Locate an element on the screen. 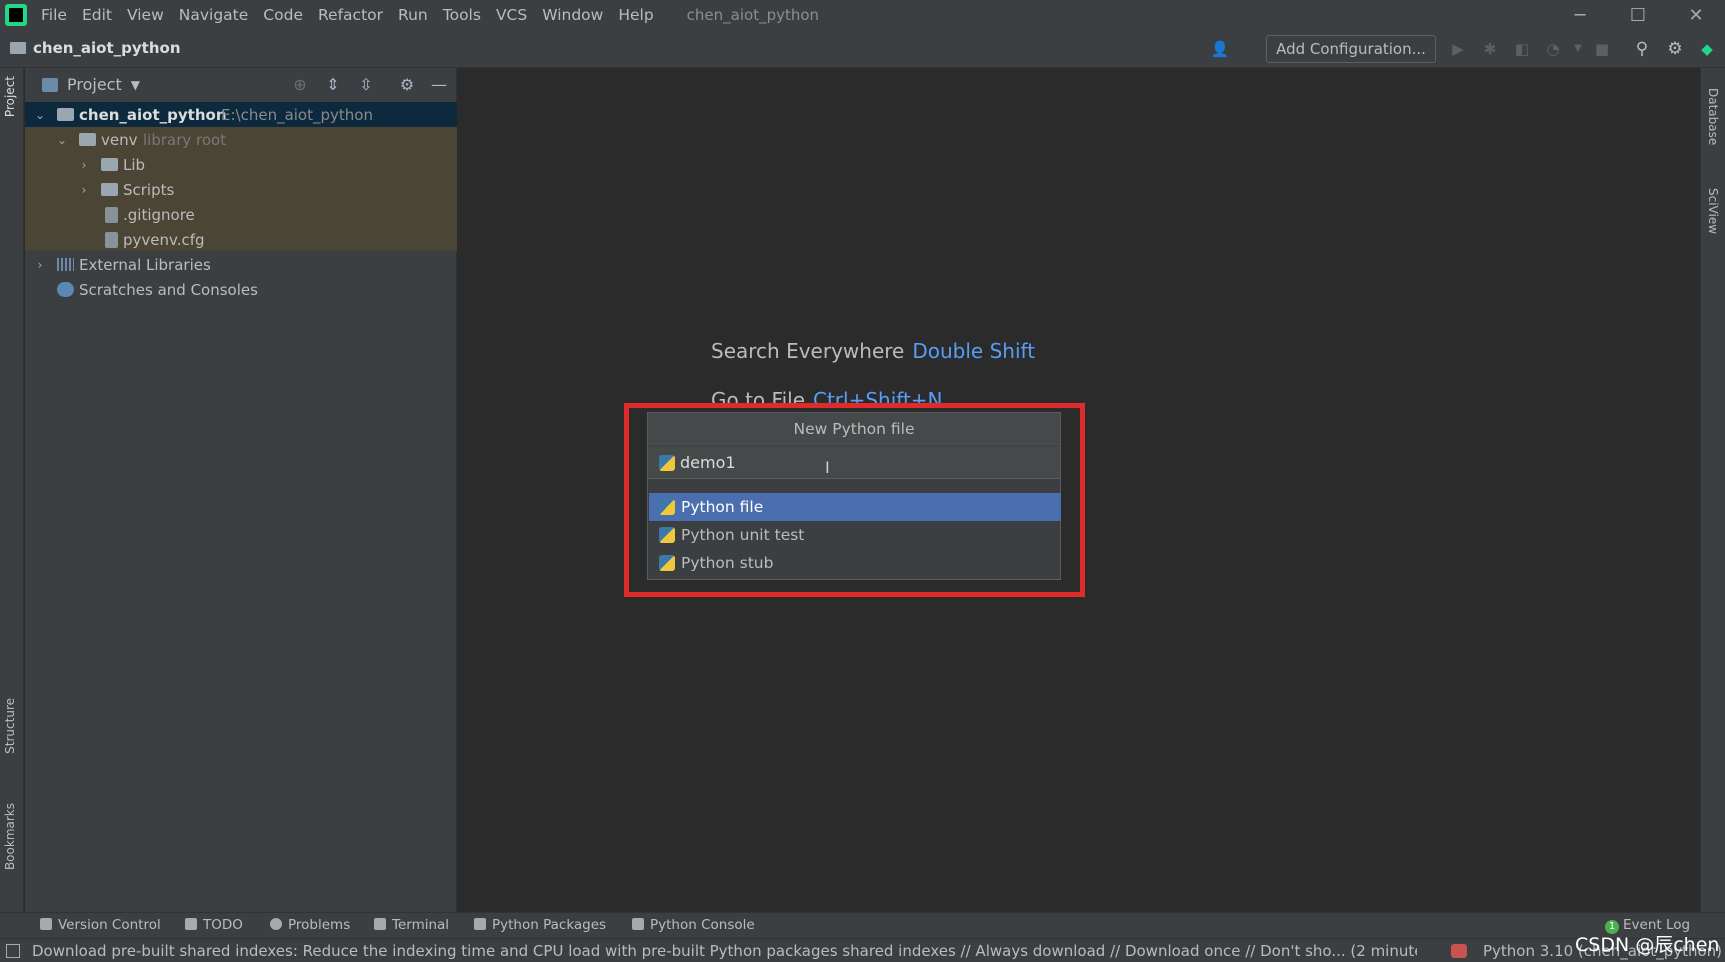  tool-version-control: Version Control is located at coordinates (100, 925).